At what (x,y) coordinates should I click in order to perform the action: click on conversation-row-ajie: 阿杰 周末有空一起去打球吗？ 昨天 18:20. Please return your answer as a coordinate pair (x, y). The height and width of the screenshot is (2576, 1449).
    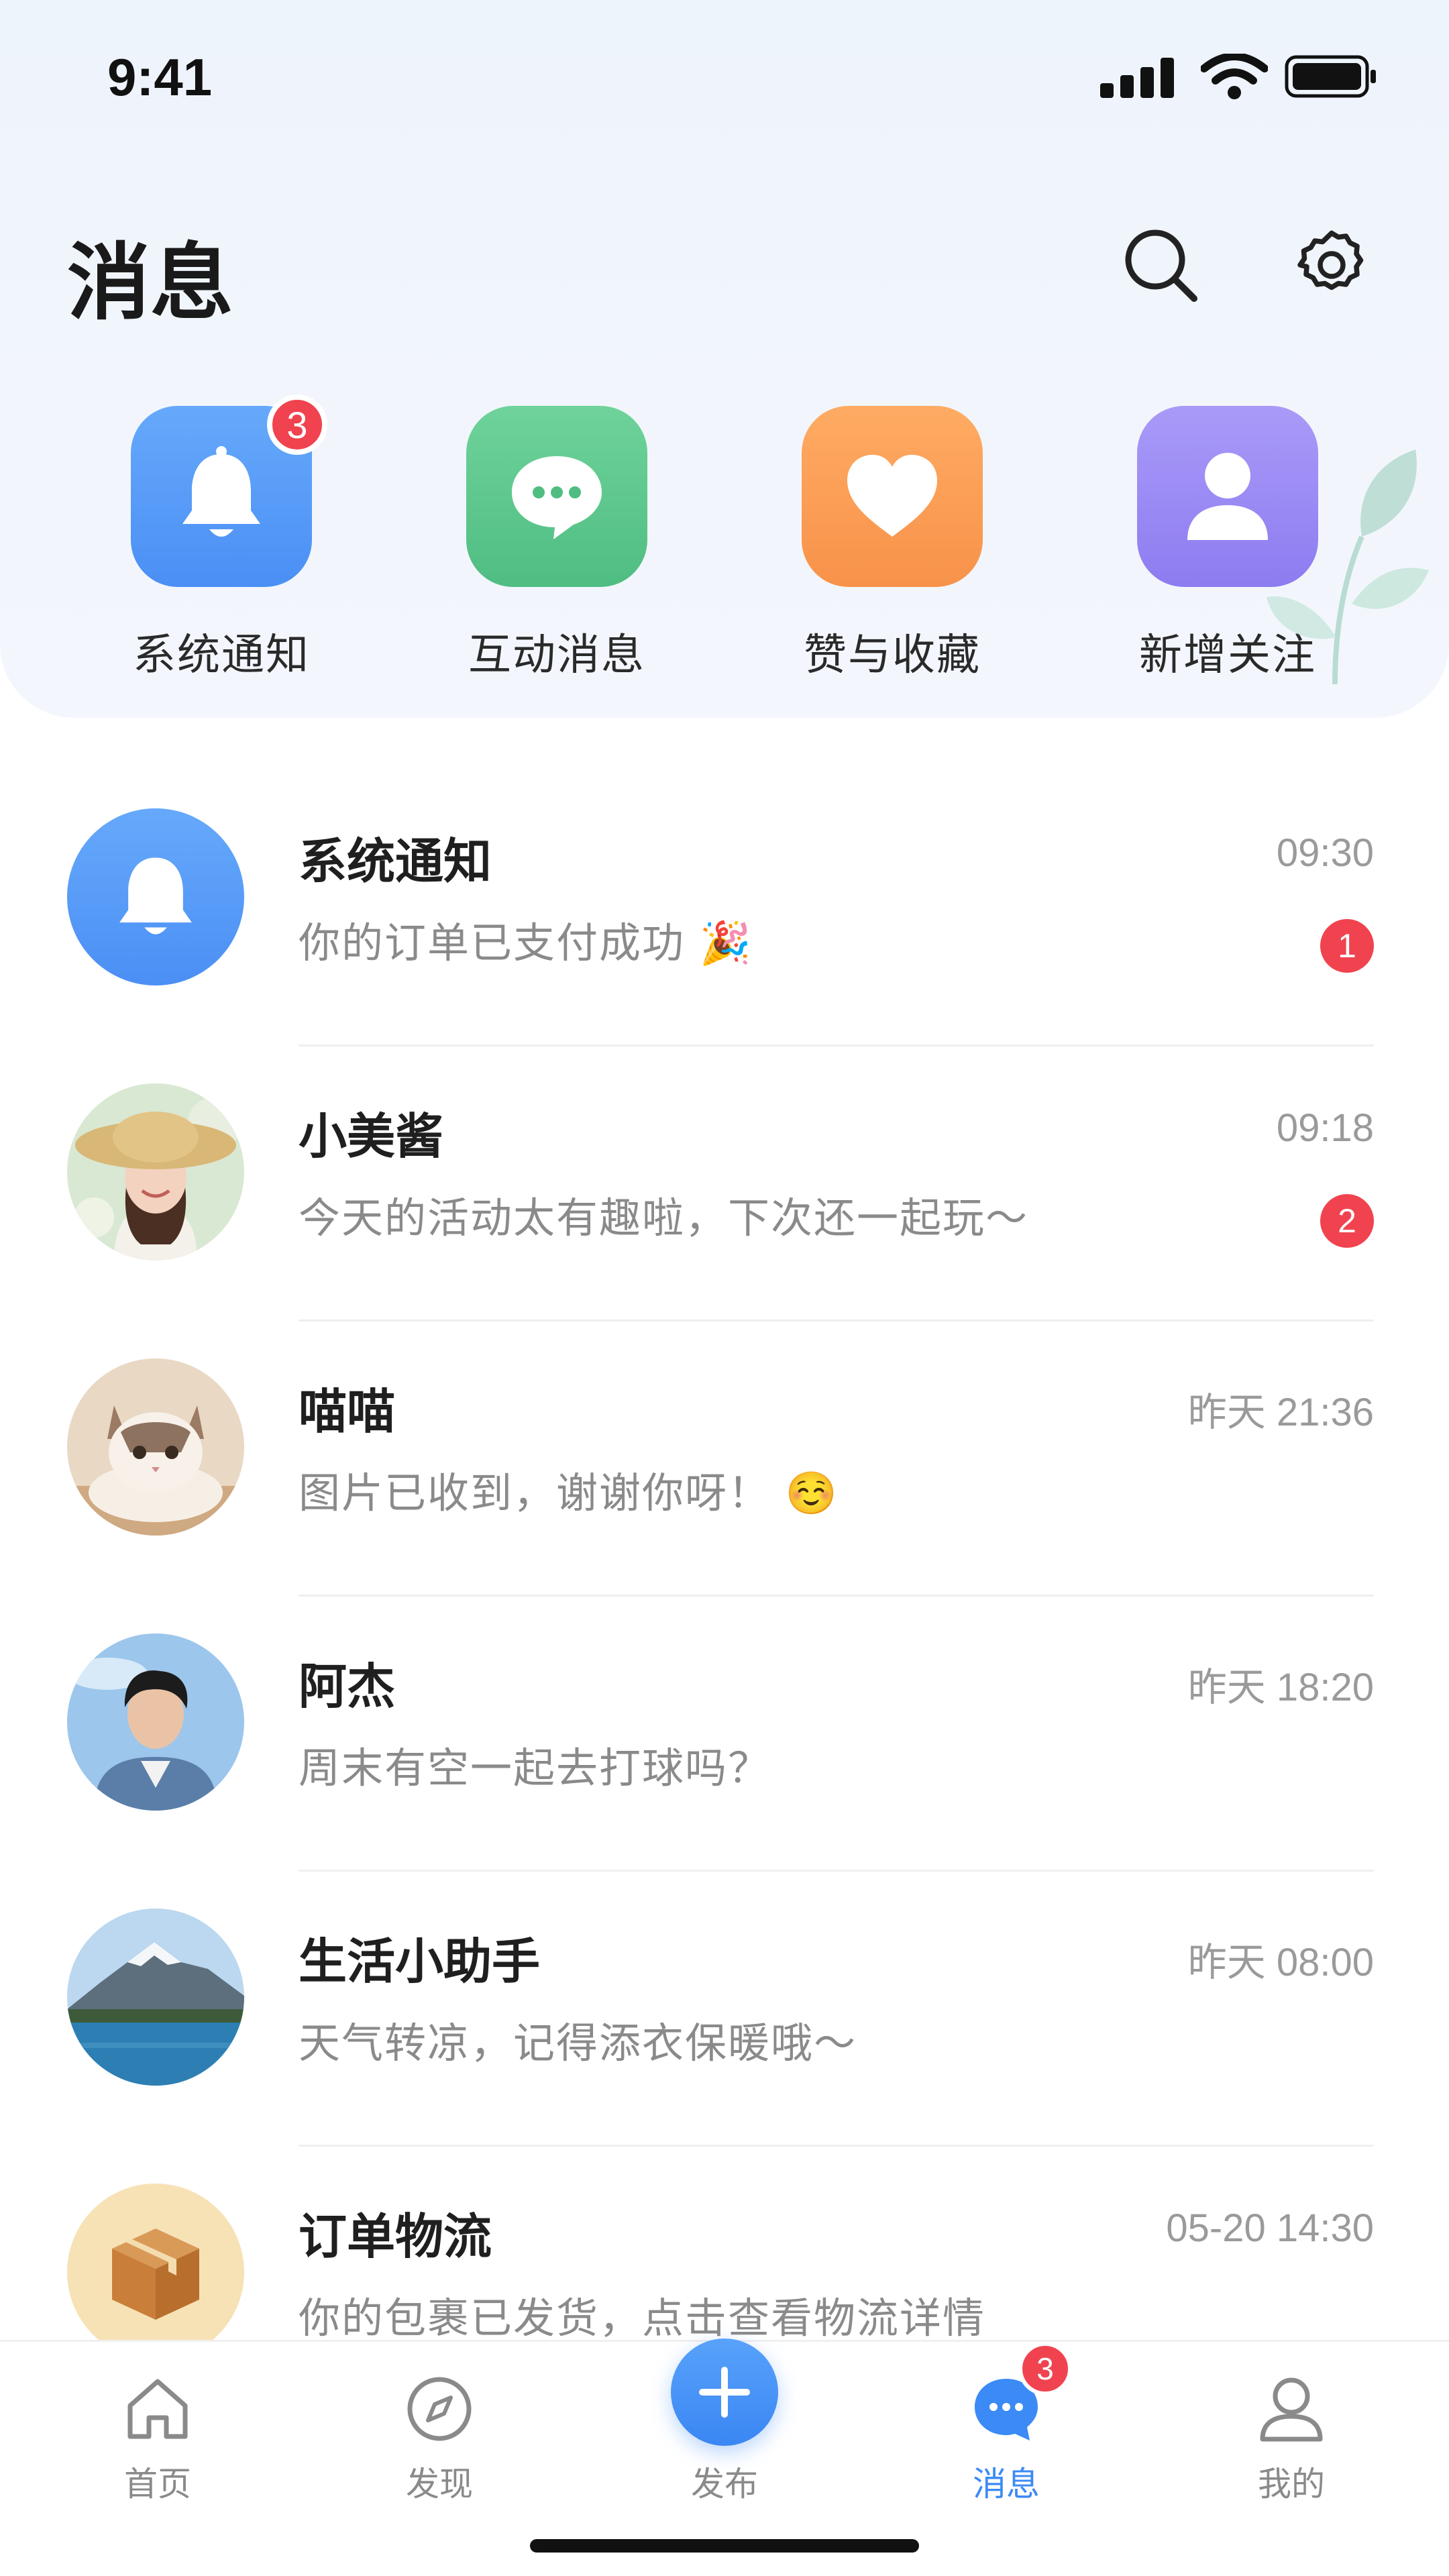
    Looking at the image, I should click on (724, 1734).